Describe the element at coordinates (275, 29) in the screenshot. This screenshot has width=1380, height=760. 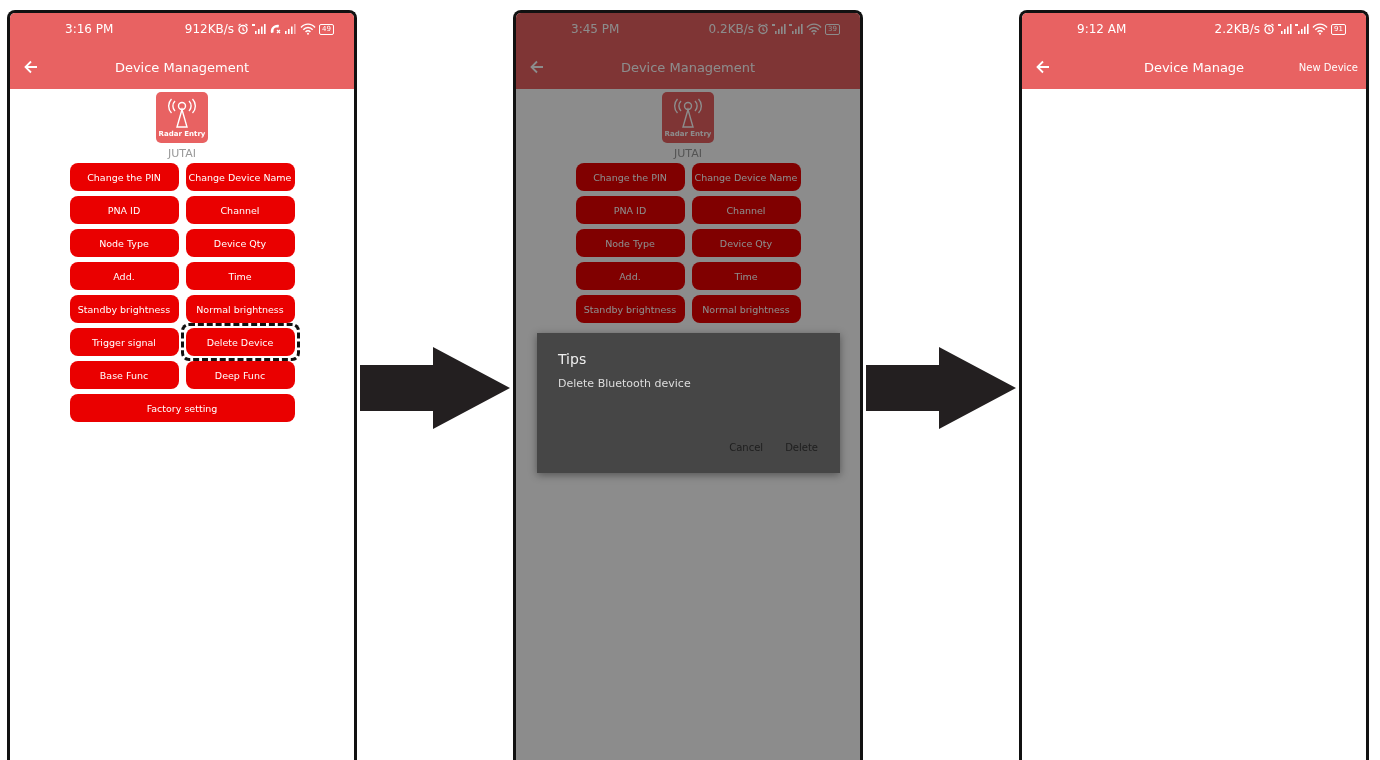
I see `phone-icon` at that location.